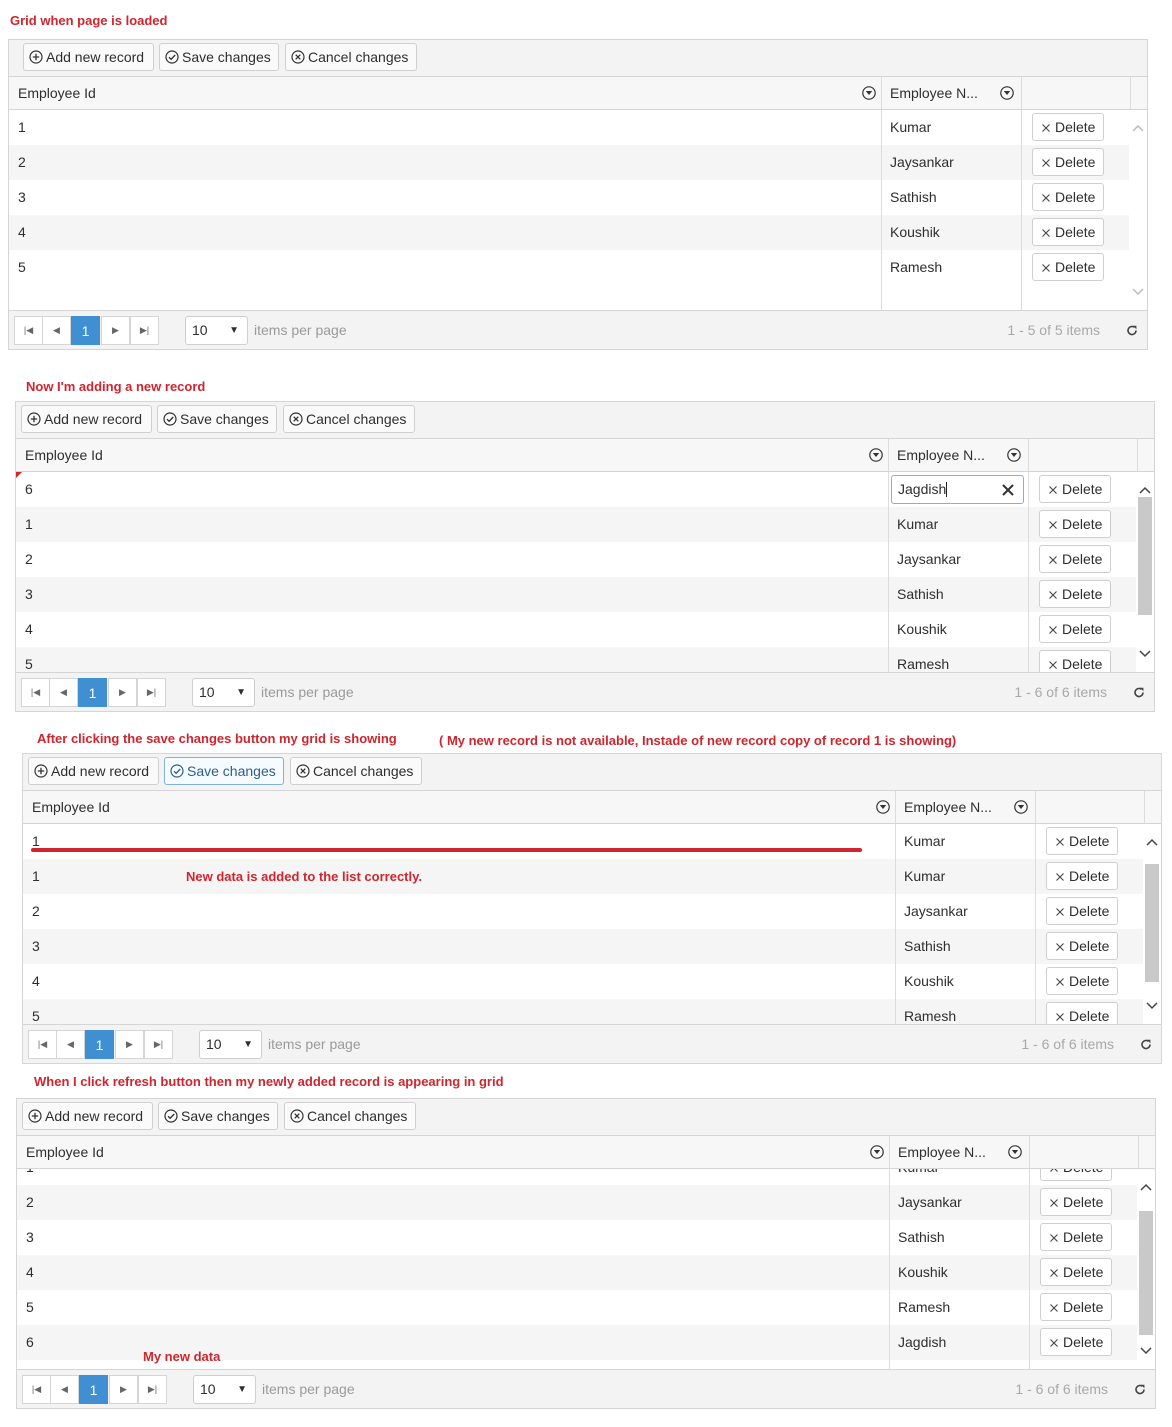 This screenshot has height=1427, width=1172. Describe the element at coordinates (585, 489) in the screenshot. I see `table-row: 6 Jagdish Delete` at that location.